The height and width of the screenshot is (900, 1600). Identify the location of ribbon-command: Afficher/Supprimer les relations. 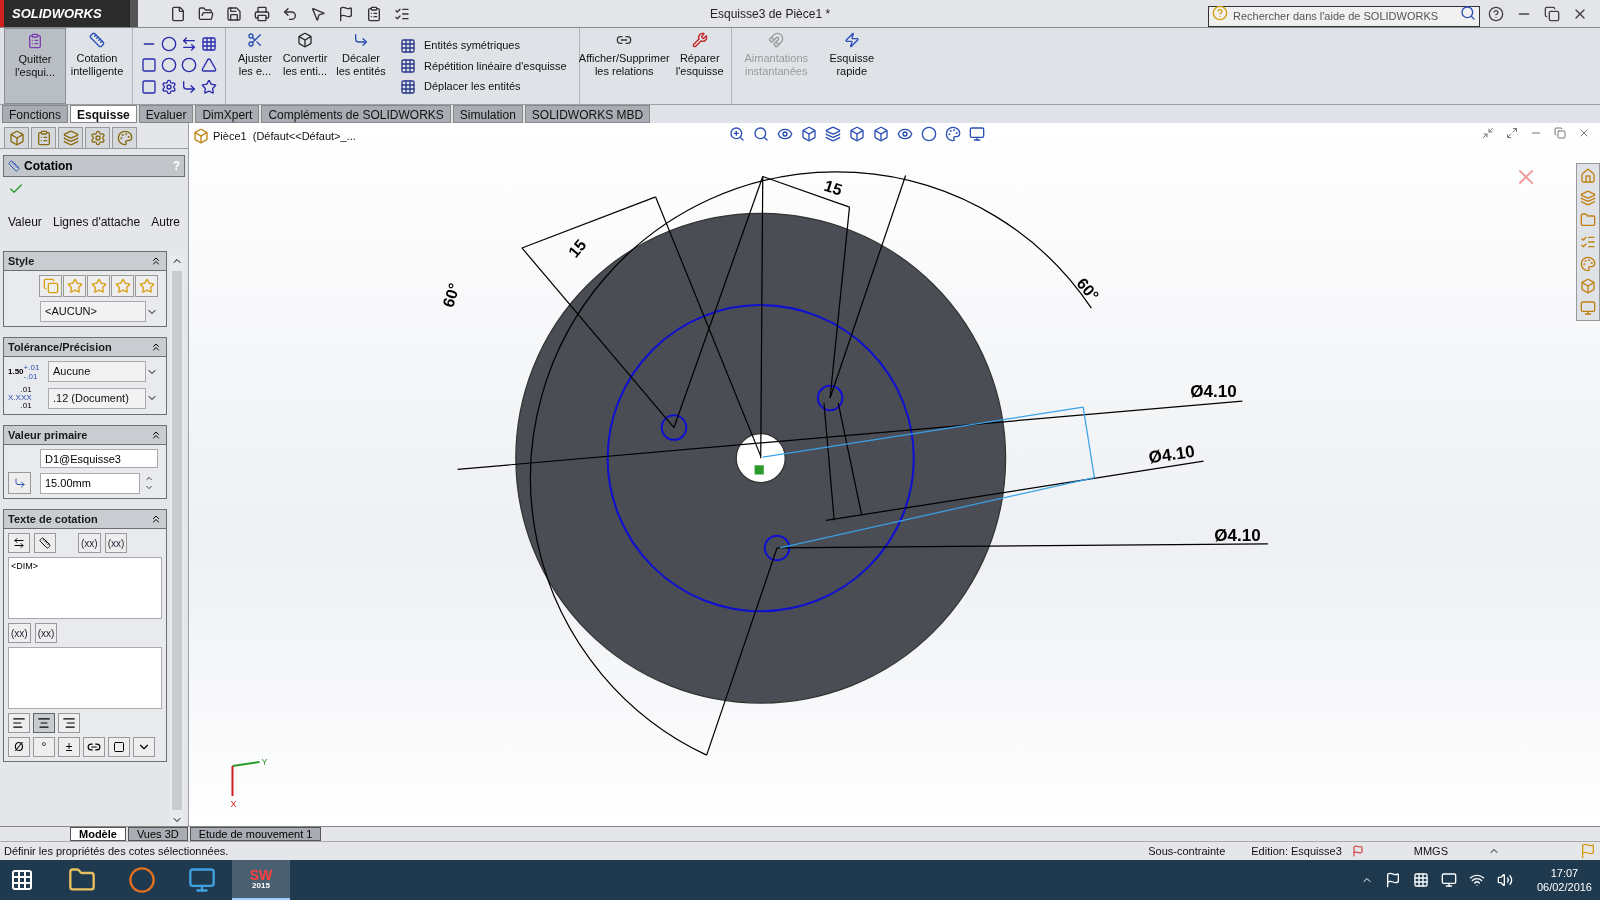
(623, 66).